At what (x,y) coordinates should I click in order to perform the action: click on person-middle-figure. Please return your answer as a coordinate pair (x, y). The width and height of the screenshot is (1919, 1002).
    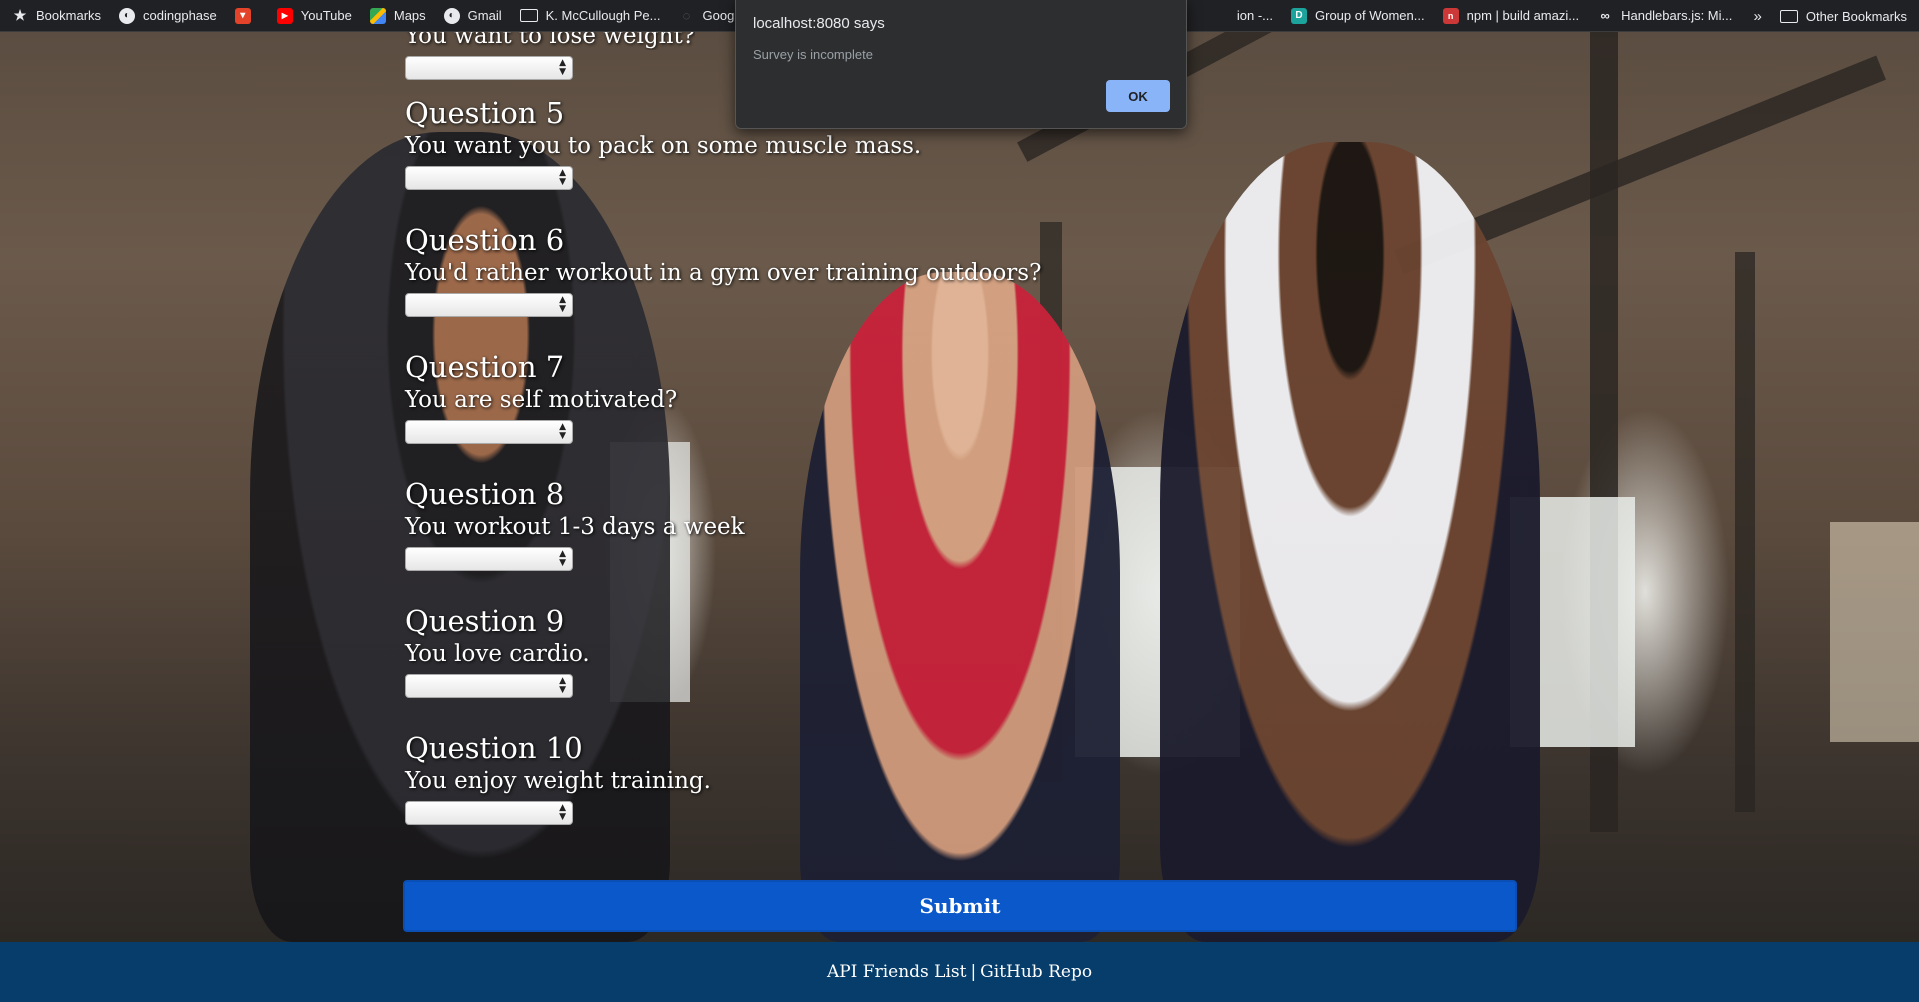
    Looking at the image, I should click on (960, 607).